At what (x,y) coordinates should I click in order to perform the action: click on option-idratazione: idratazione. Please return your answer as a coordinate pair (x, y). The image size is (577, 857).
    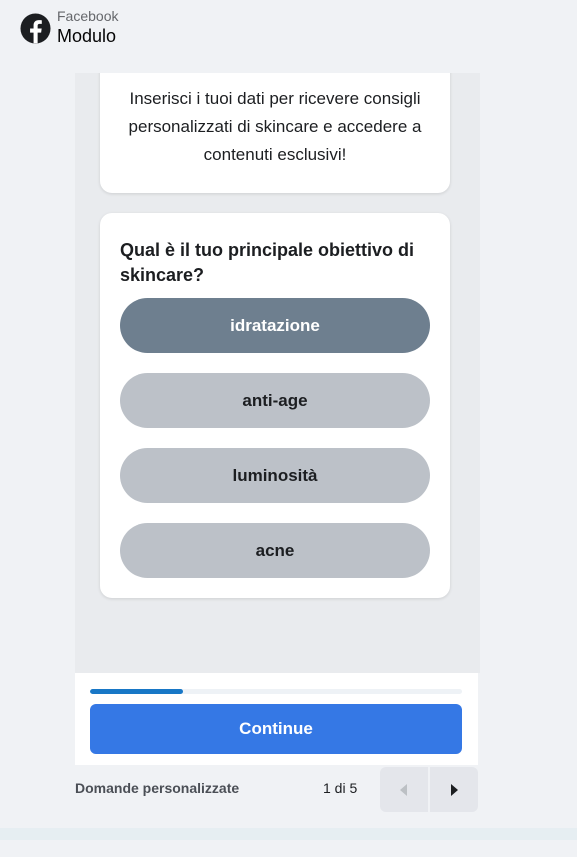
    Looking at the image, I should click on (275, 325).